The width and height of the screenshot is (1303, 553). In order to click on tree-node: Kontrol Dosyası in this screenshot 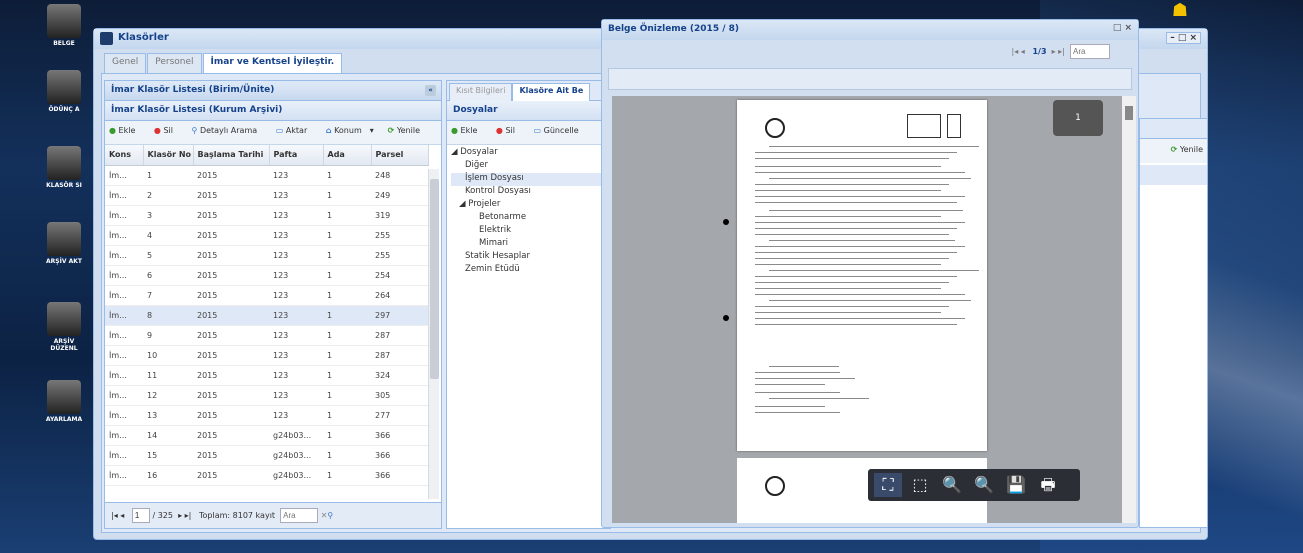, I will do `click(528, 192)`.